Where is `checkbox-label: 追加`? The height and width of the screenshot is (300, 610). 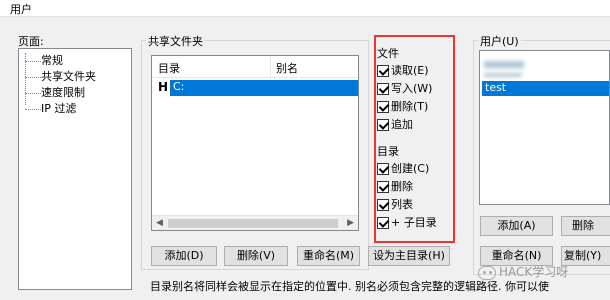 checkbox-label: 追加 is located at coordinates (402, 124).